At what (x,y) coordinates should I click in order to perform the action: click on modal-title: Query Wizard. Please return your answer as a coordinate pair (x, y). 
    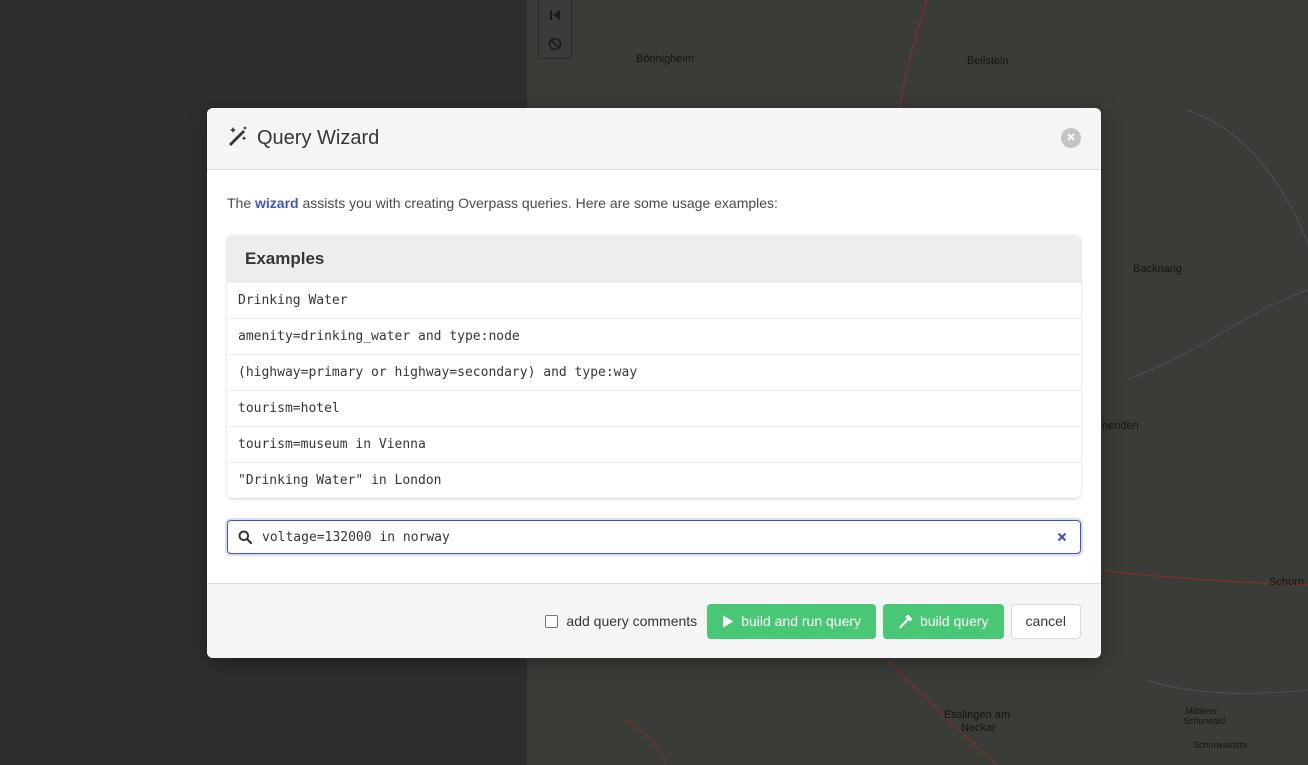
    Looking at the image, I should click on (318, 138).